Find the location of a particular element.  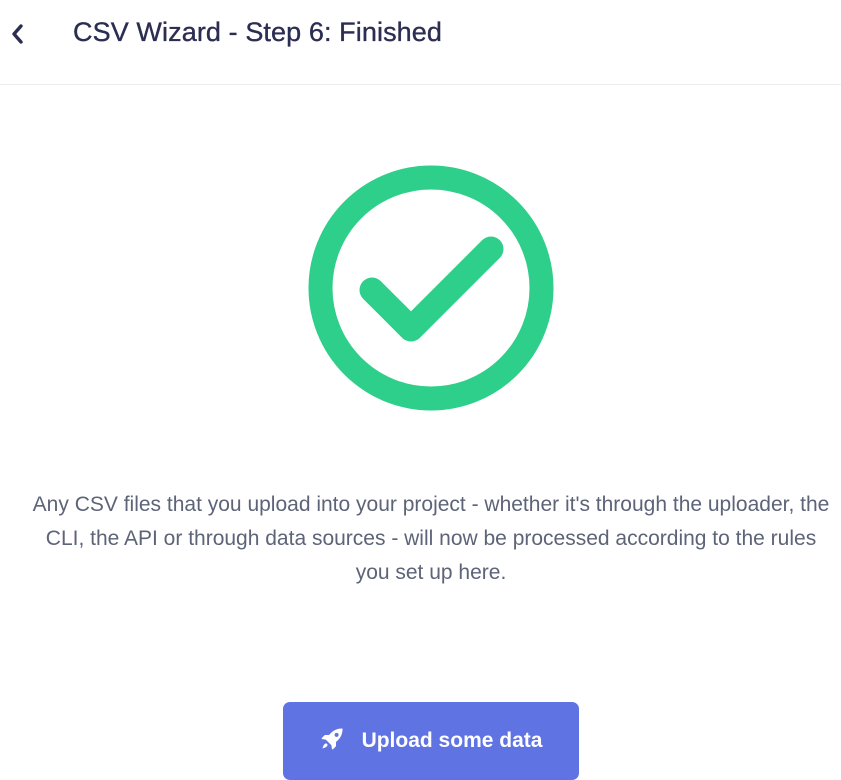

upload-data-button: Upload some data is located at coordinates (431, 741).